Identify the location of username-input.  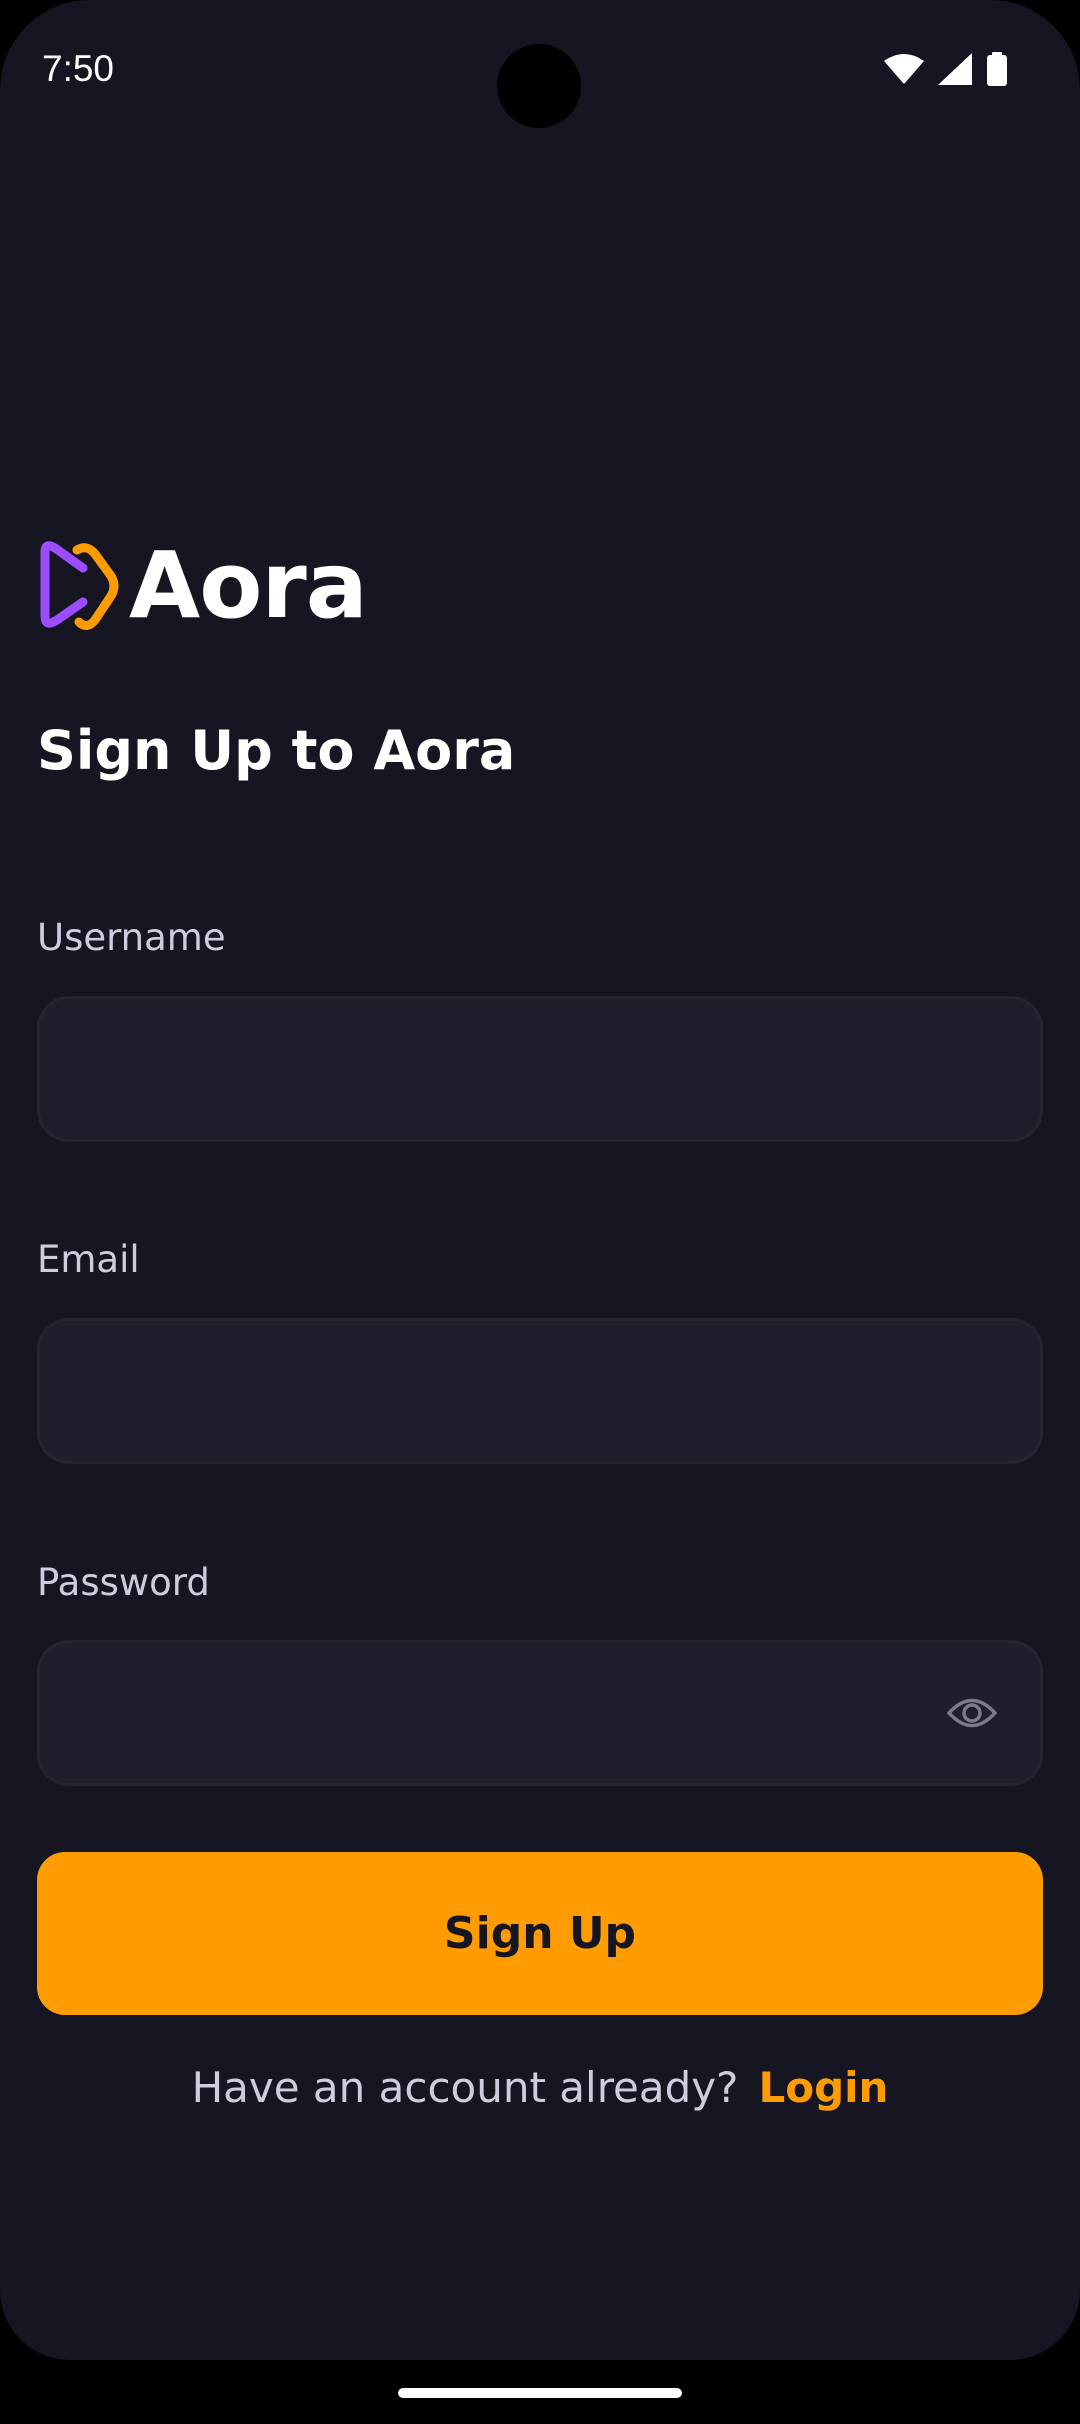
(540, 1069).